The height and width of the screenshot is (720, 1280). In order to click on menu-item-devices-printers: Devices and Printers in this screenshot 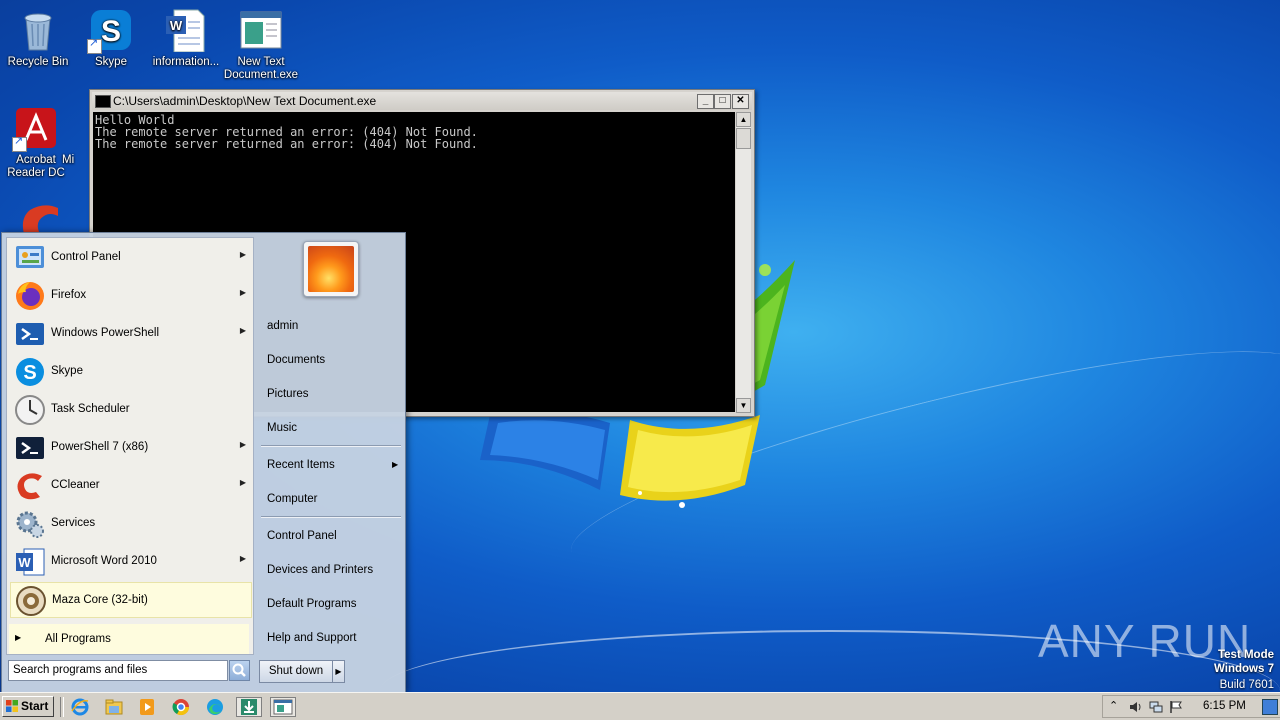, I will do `click(320, 570)`.